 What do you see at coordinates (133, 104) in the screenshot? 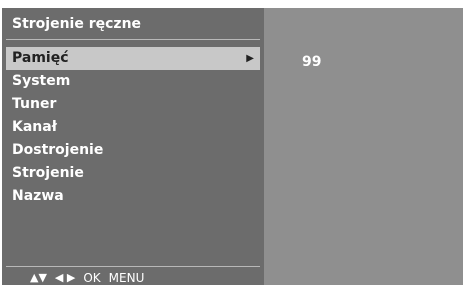
I see `menu-item-tuner: Tuner` at bounding box center [133, 104].